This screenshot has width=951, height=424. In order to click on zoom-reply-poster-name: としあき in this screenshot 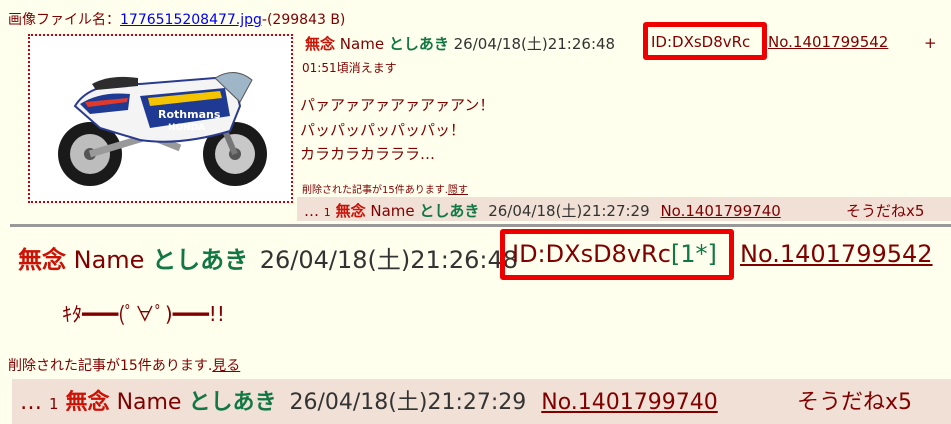, I will do `click(232, 402)`.